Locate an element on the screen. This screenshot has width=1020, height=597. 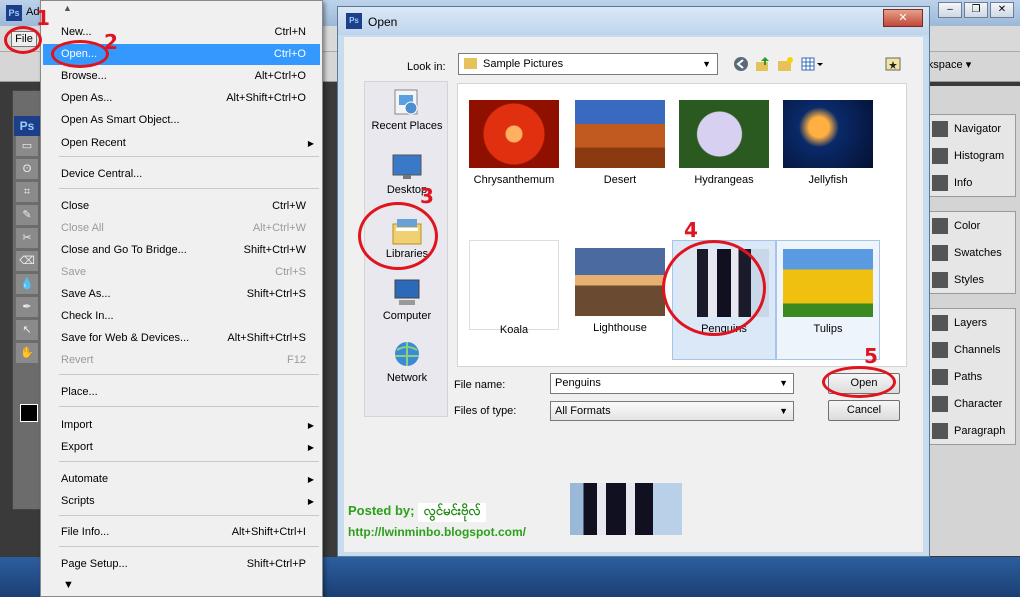
annotation-number: 3 is located at coordinates (427, 196).